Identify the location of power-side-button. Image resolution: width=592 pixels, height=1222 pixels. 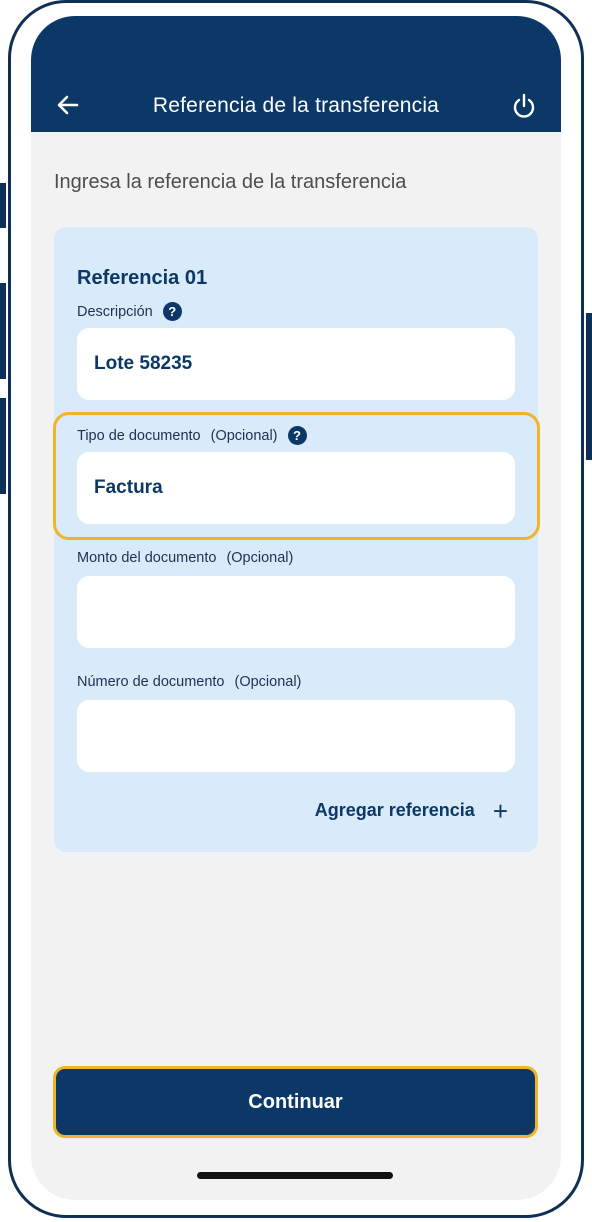
(589, 386).